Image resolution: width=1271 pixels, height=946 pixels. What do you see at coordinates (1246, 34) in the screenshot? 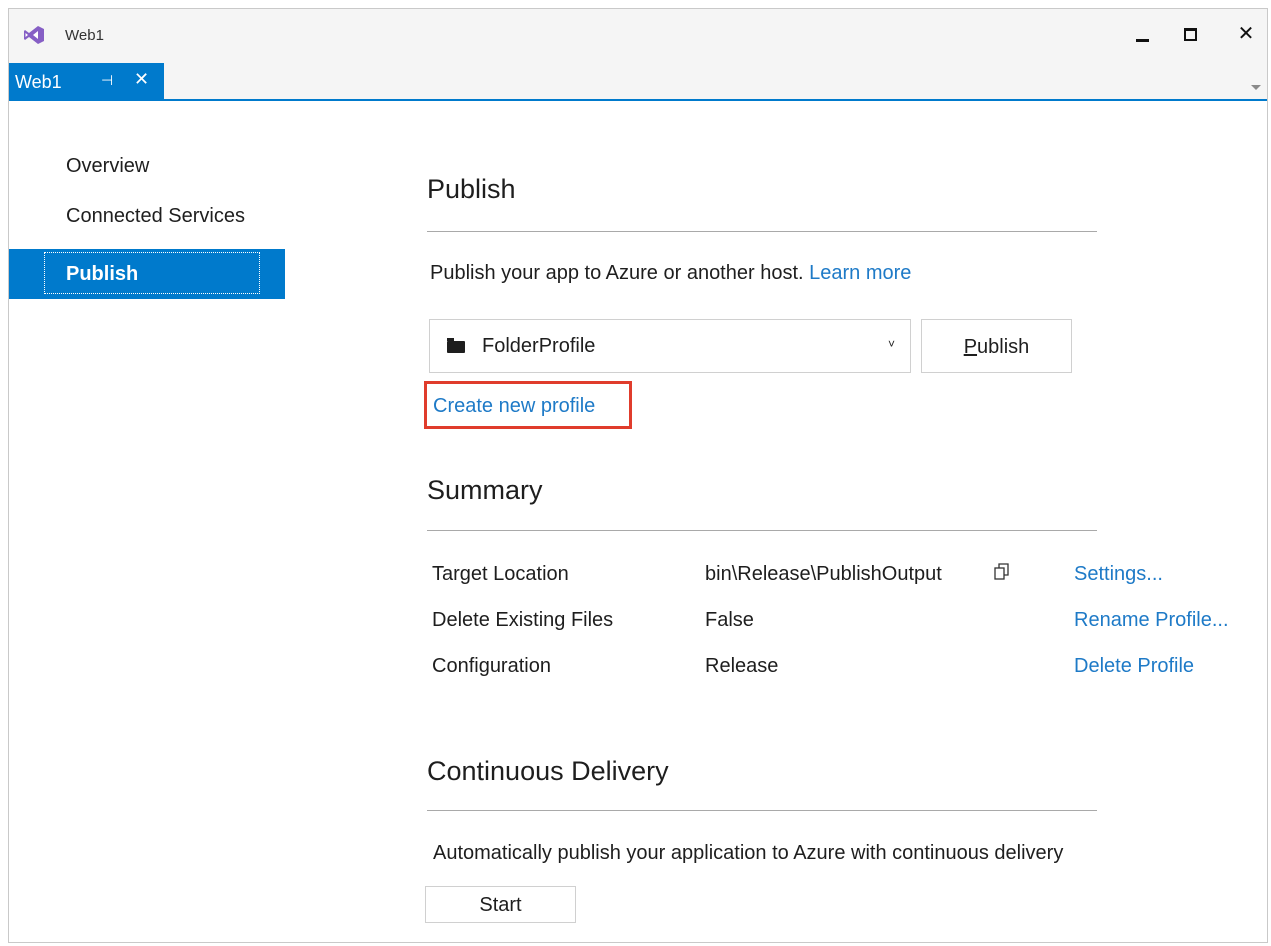
I see `close-icon: ✕` at bounding box center [1246, 34].